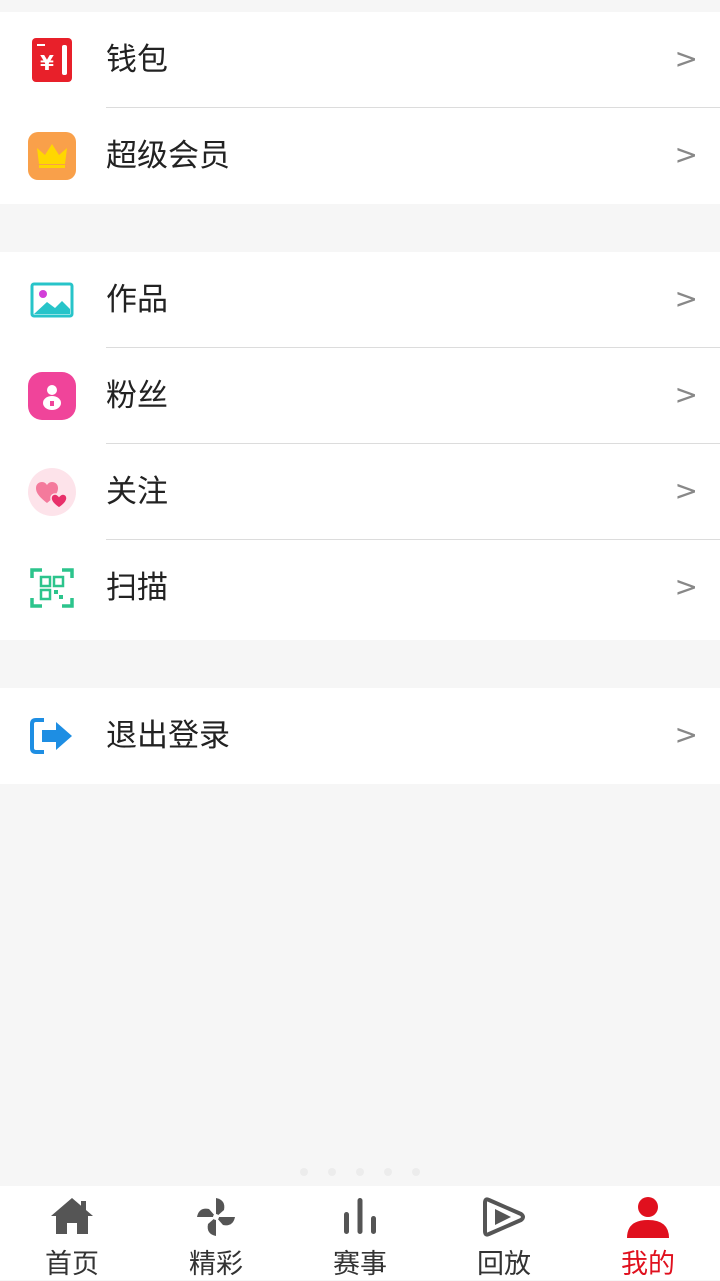 This screenshot has width=720, height=1281. What do you see at coordinates (168, 156) in the screenshot?
I see `menu-item-label: 超级会员` at bounding box center [168, 156].